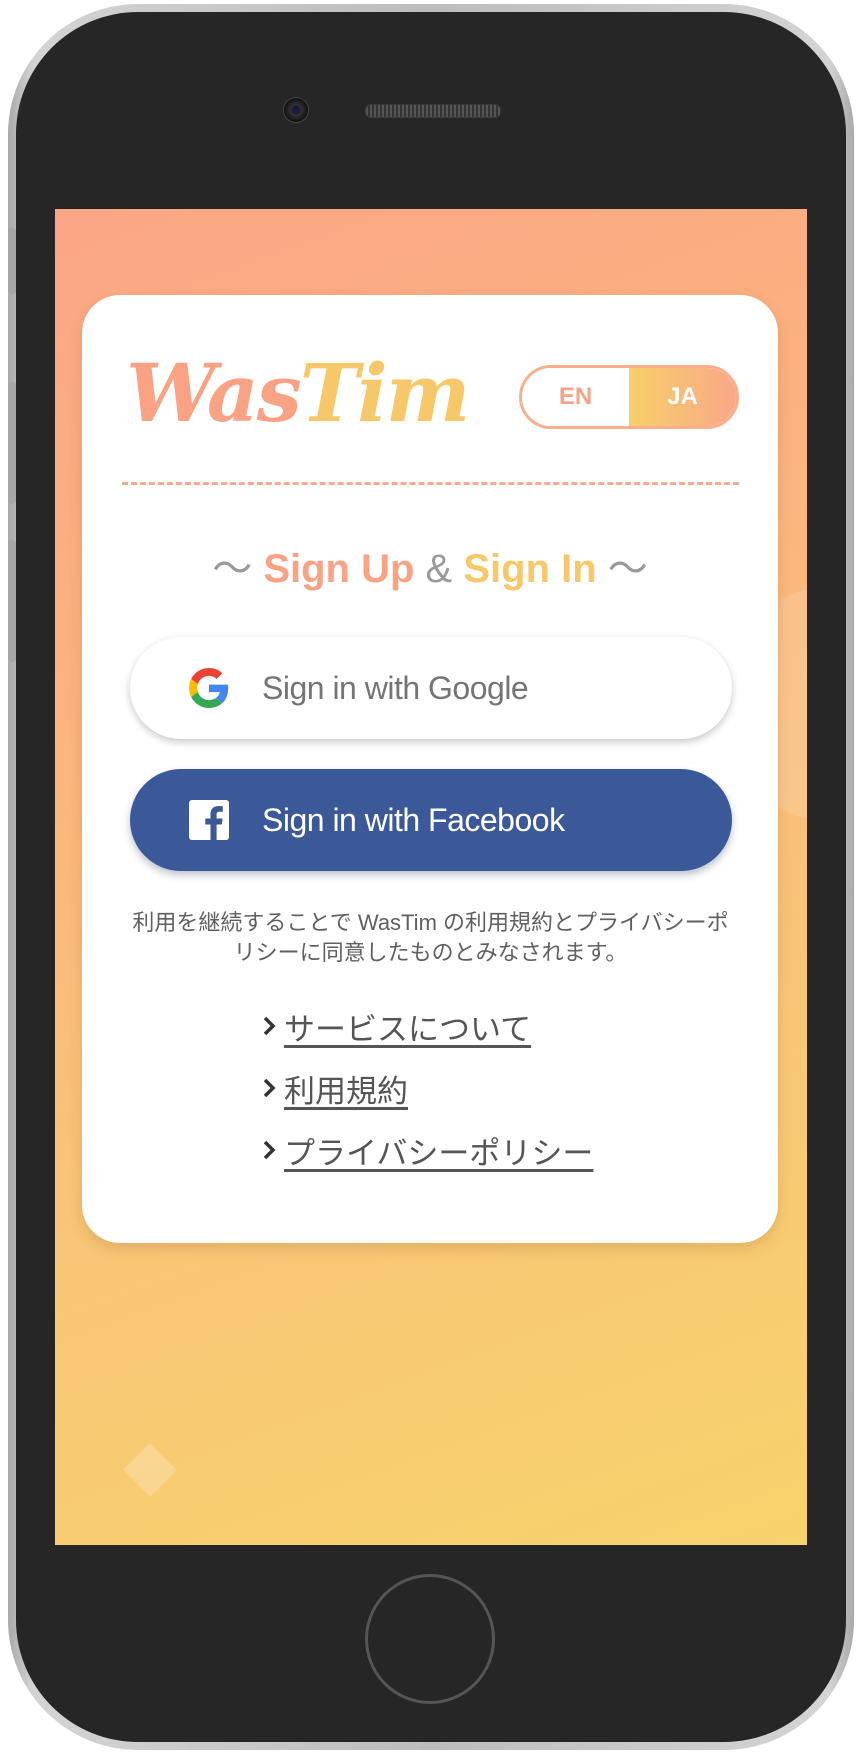  Describe the element at coordinates (413, 820) in the screenshot. I see `facebook-signin-label: Sign in with Facebook` at that location.